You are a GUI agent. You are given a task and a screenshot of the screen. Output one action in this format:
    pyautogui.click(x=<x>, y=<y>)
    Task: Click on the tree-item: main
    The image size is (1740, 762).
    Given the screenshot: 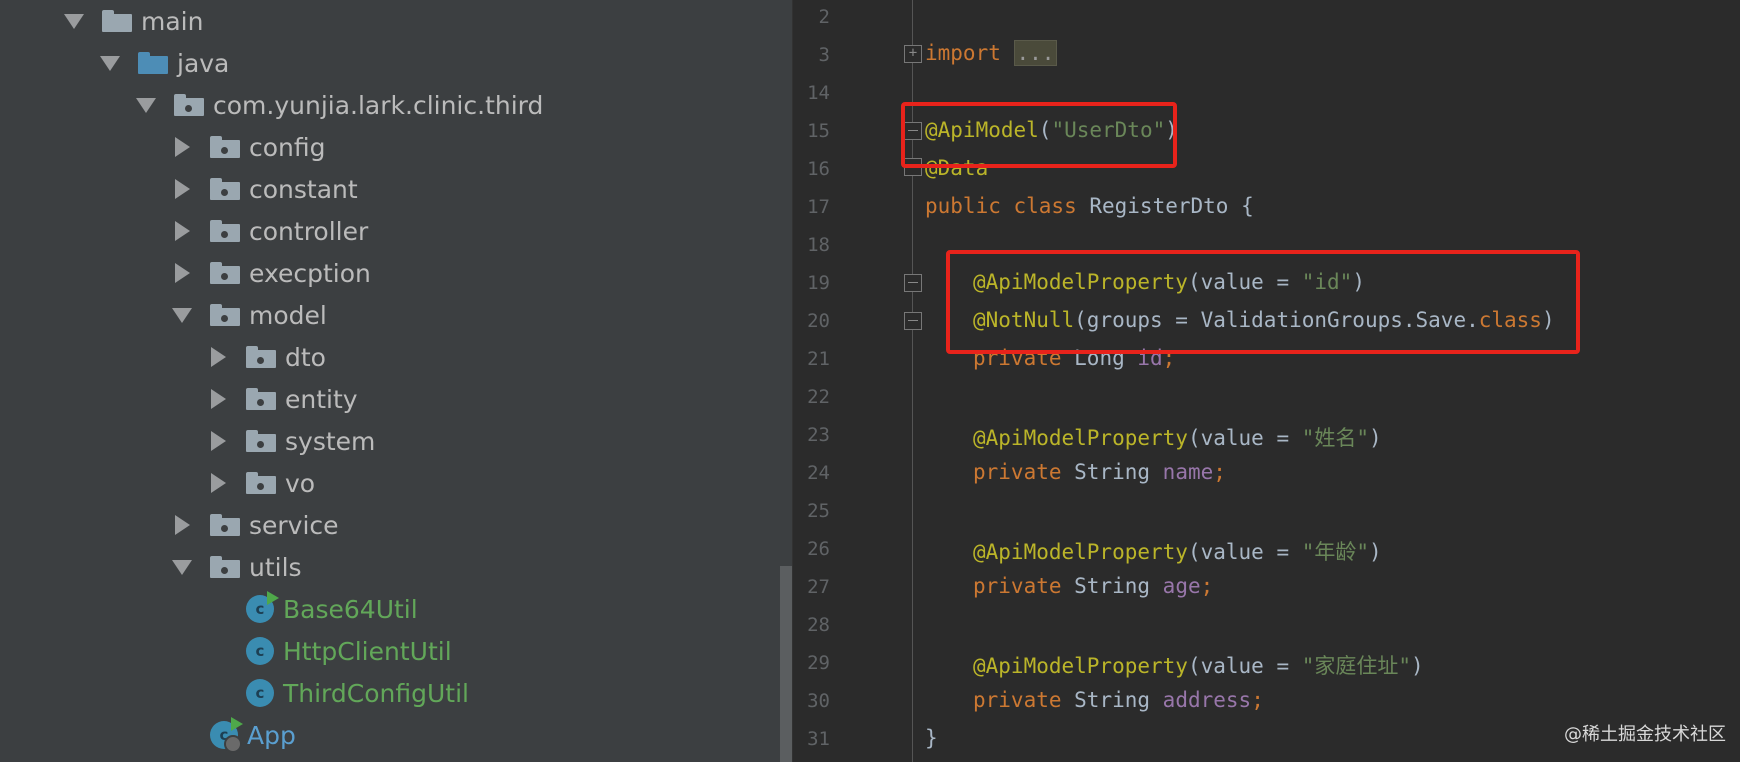 What is the action you would take?
    pyautogui.click(x=131, y=21)
    